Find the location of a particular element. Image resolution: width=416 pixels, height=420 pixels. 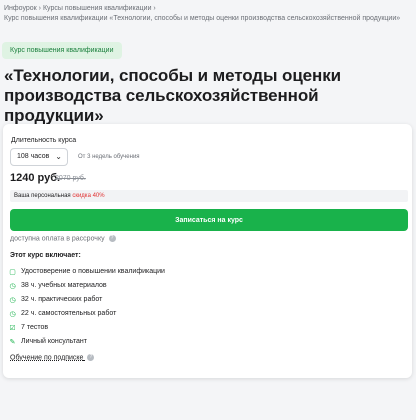

includes-heading: Этот курс включает: is located at coordinates (45, 255).